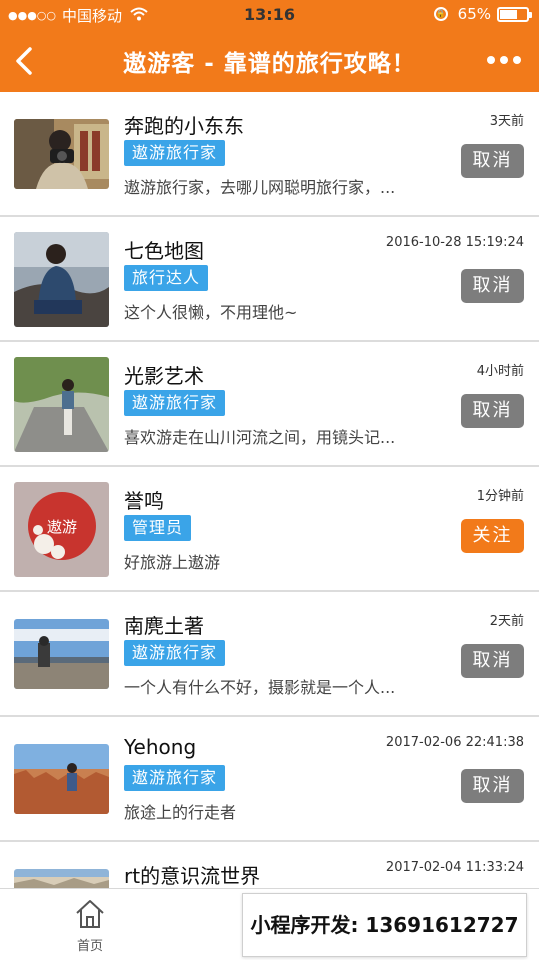 The height and width of the screenshot is (960, 539). I want to click on follow-time: 4小时前, so click(500, 371).